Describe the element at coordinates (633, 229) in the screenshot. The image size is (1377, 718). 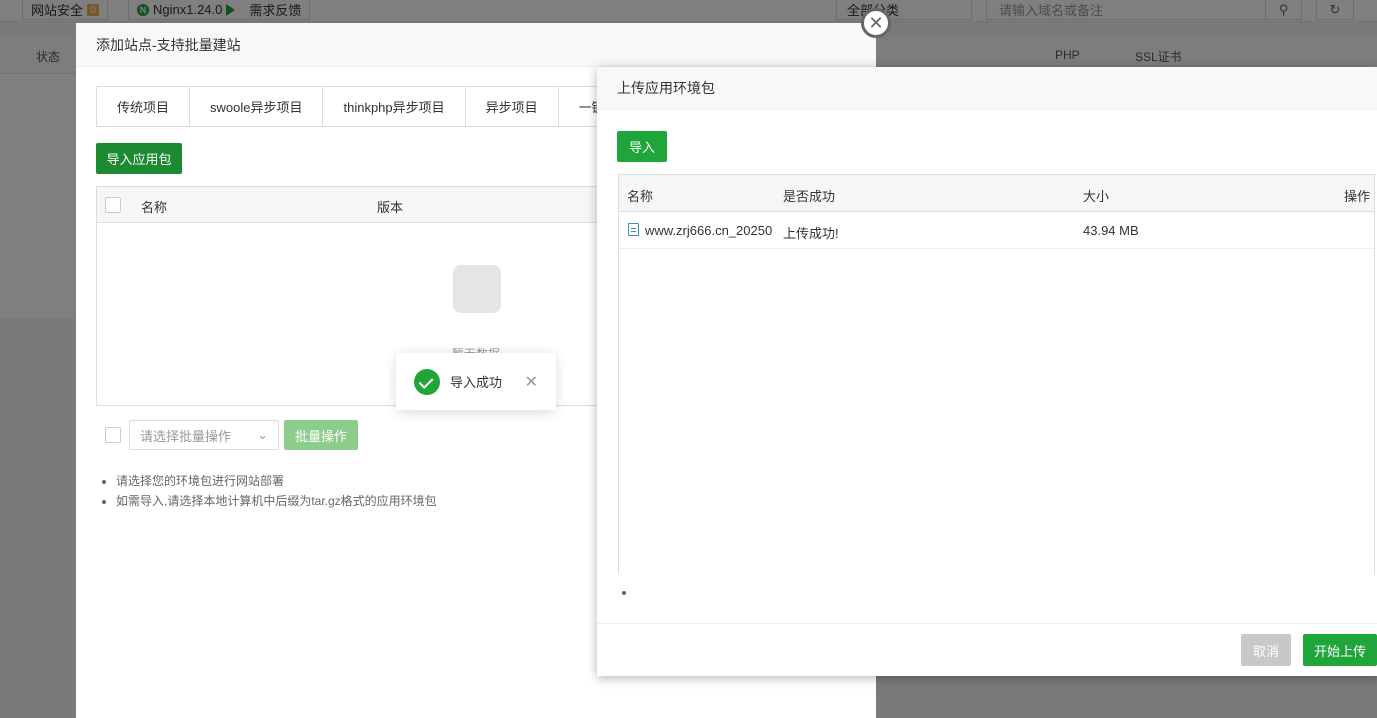
I see `file-icon` at that location.